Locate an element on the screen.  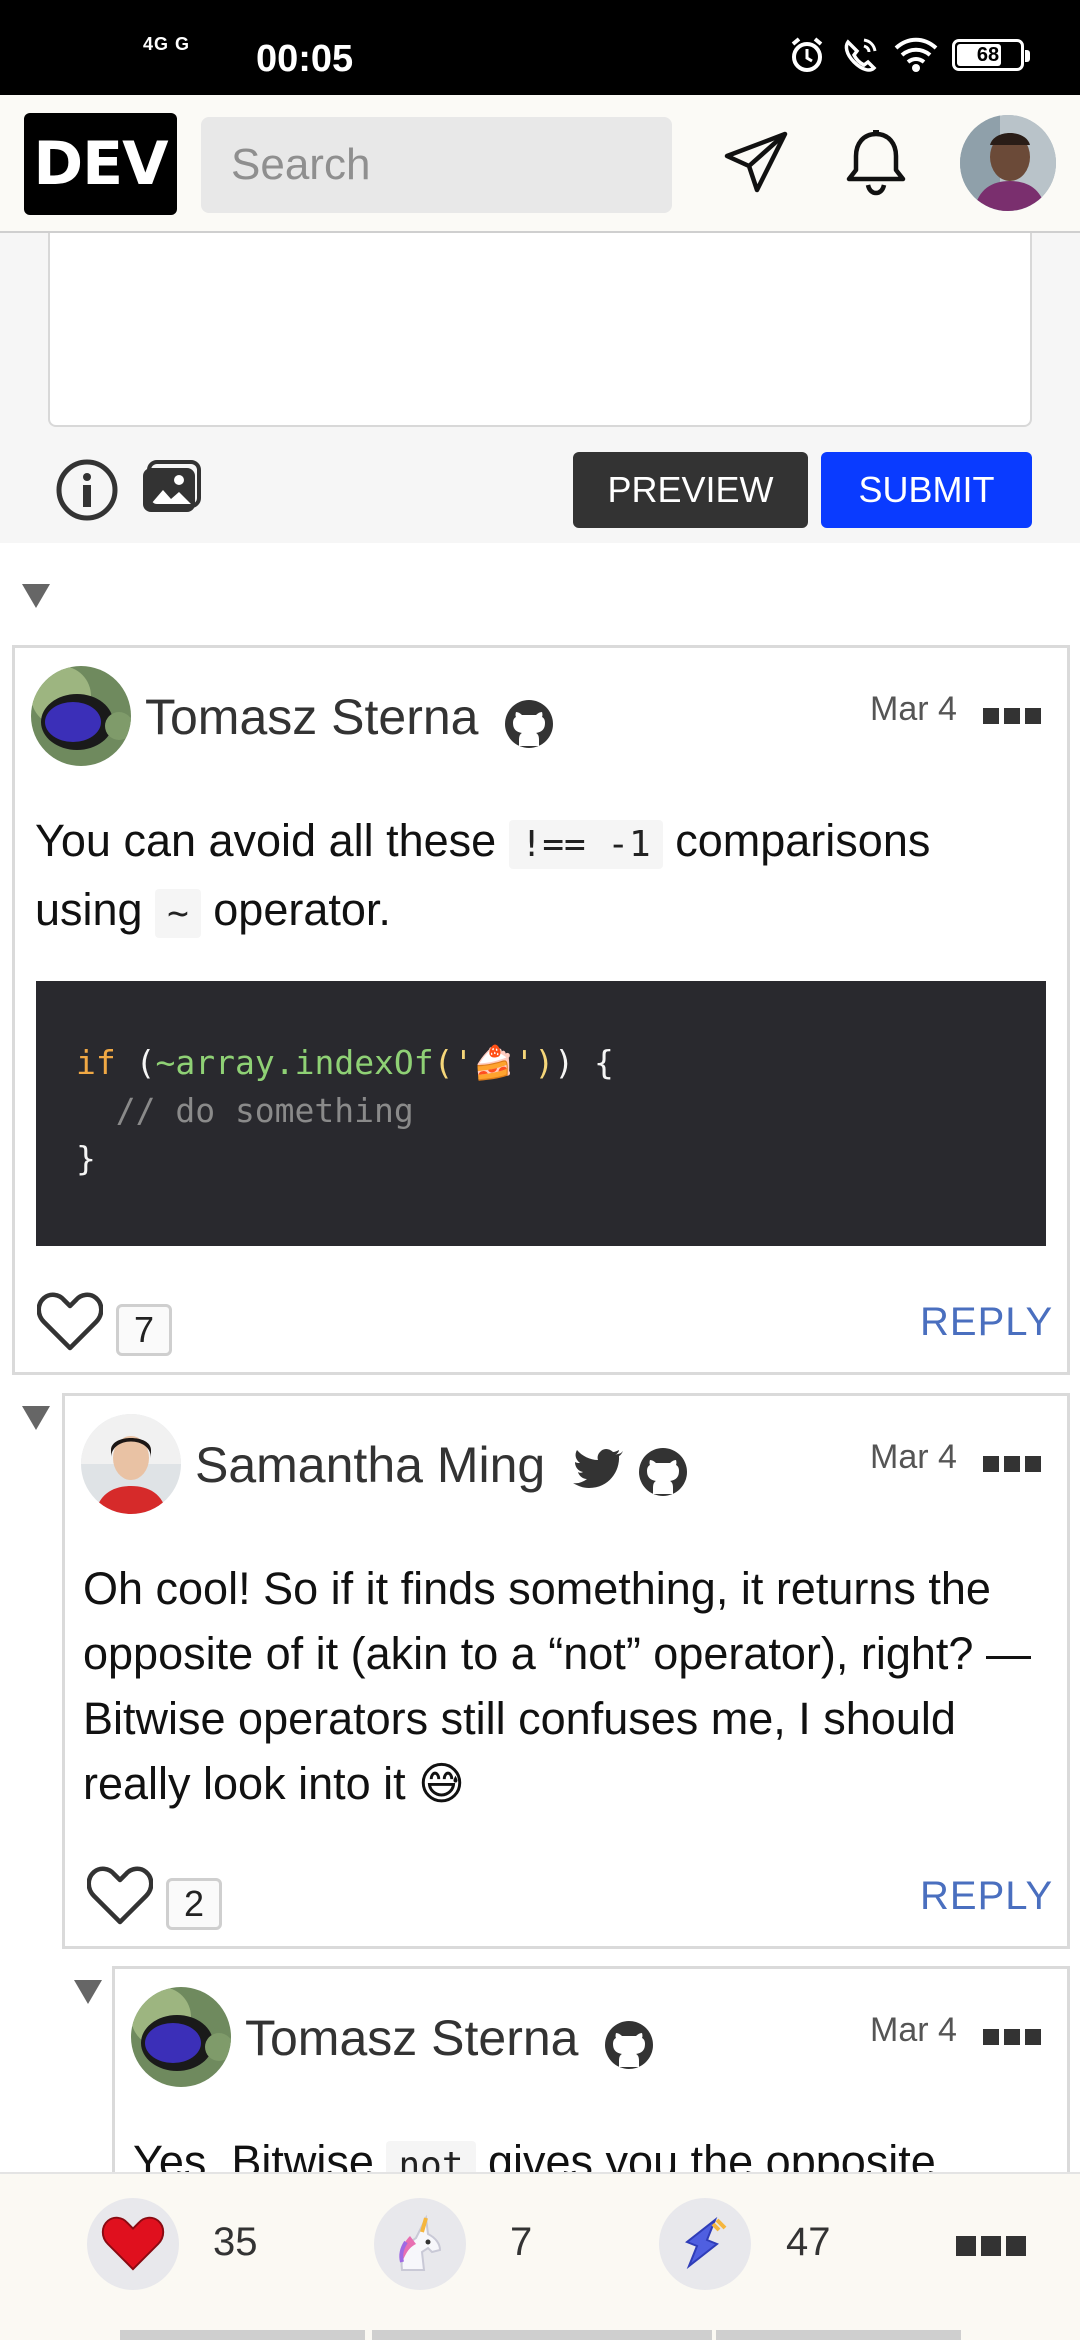
unicorn-icon is located at coordinates (420, 2242).